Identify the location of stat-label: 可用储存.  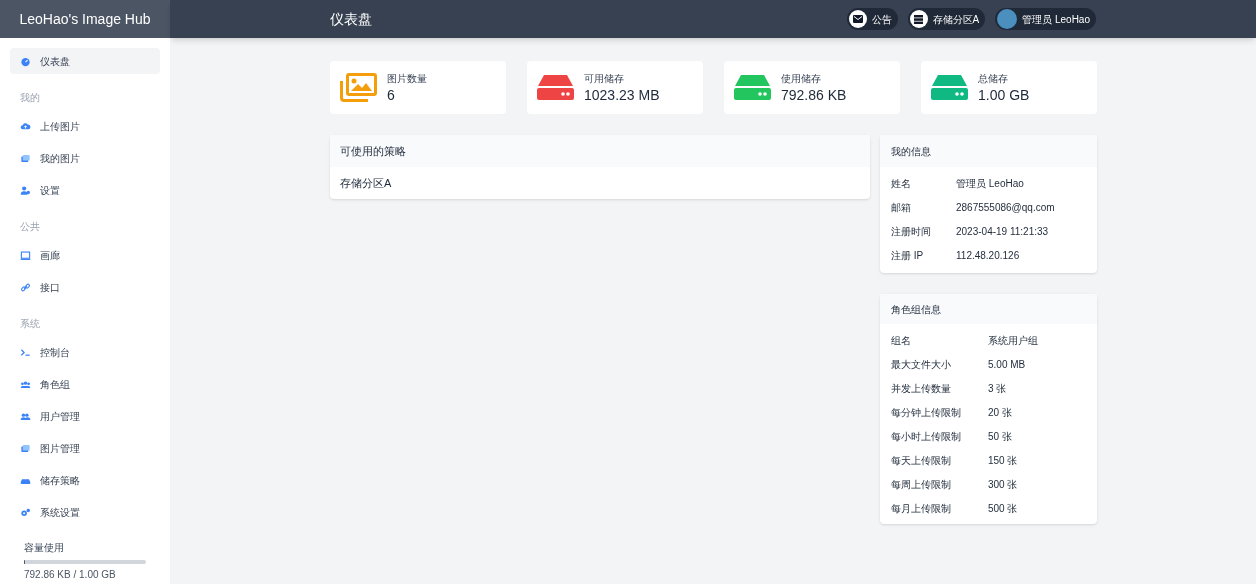
(604, 79).